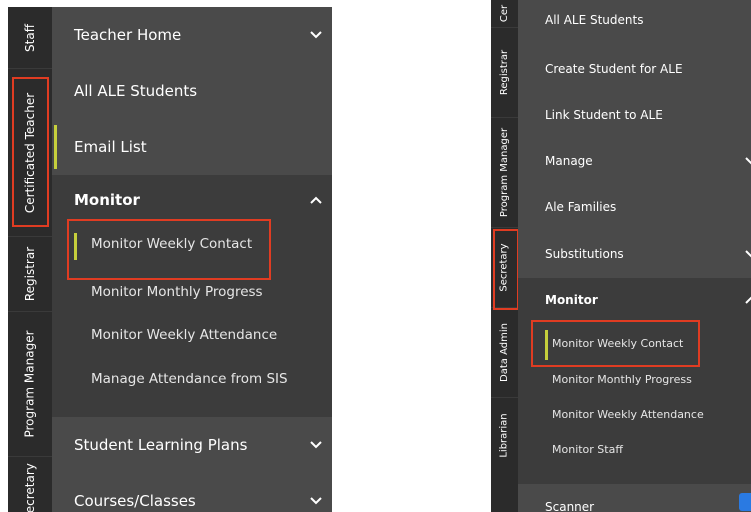 Image resolution: width=751 pixels, height=512 pixels. I want to click on menu-item-label: Ale Families, so click(581, 207).